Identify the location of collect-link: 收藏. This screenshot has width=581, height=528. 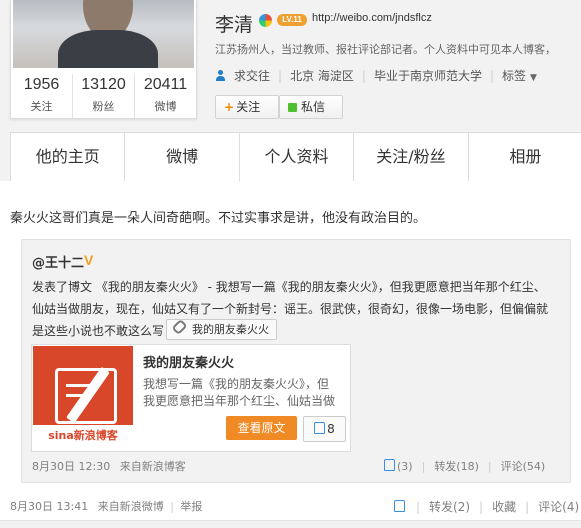
(504, 506).